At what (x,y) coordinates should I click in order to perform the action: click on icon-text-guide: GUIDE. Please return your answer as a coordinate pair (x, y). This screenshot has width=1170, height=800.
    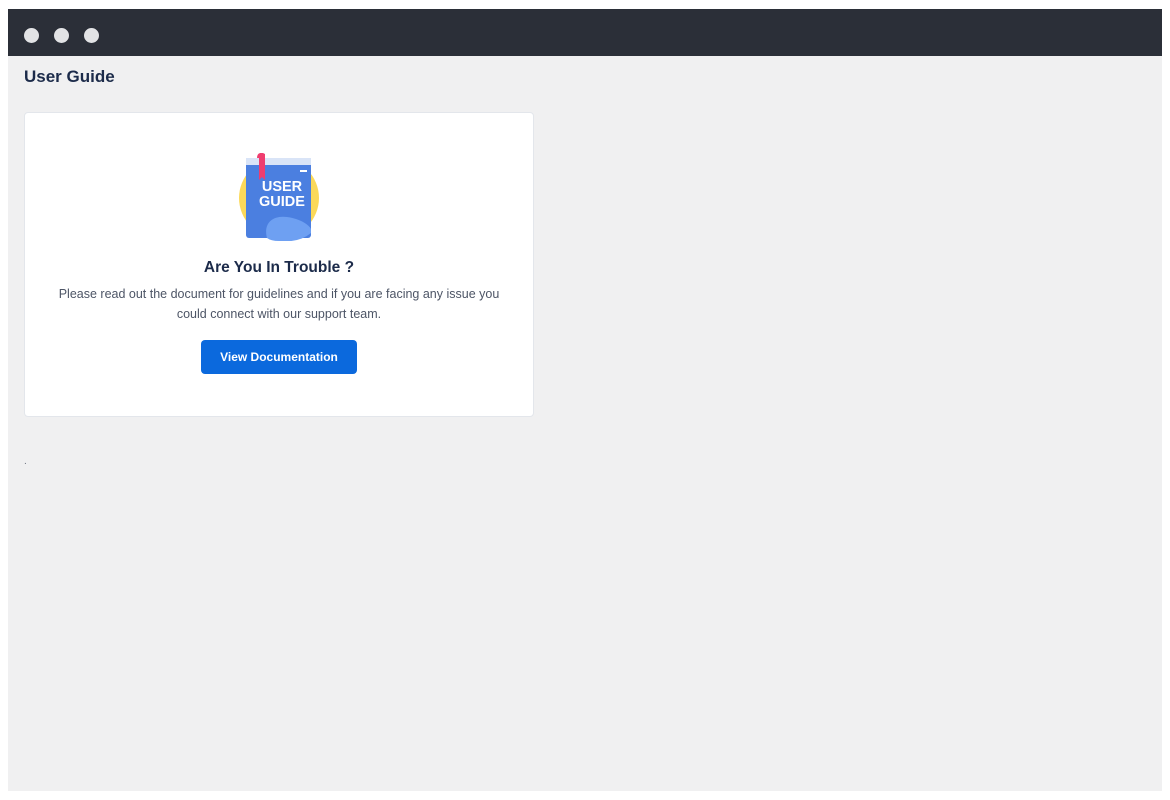
    Looking at the image, I should click on (282, 202).